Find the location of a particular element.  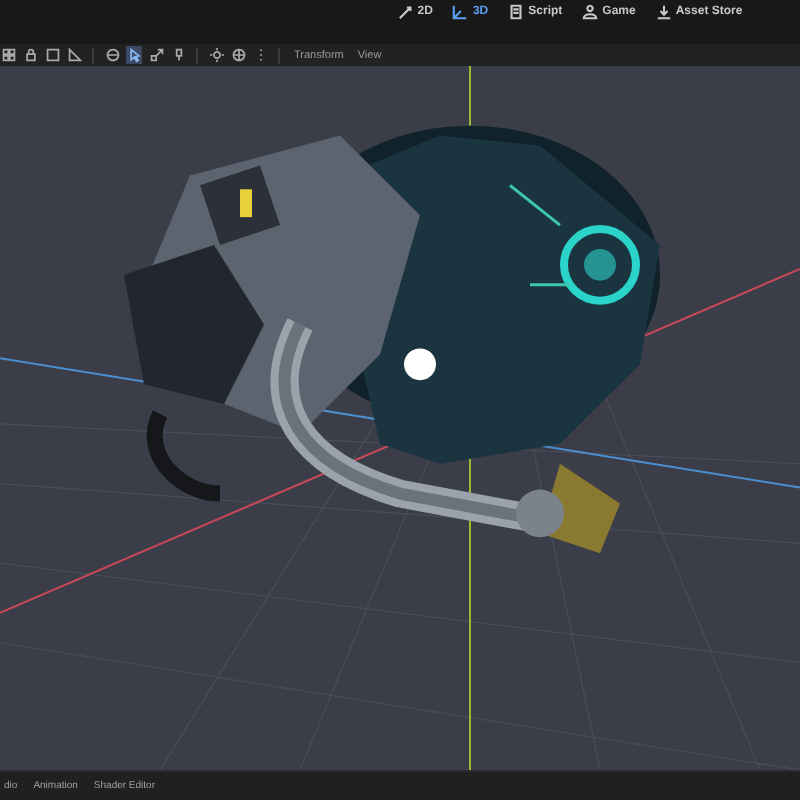

sun-icon is located at coordinates (216, 55).